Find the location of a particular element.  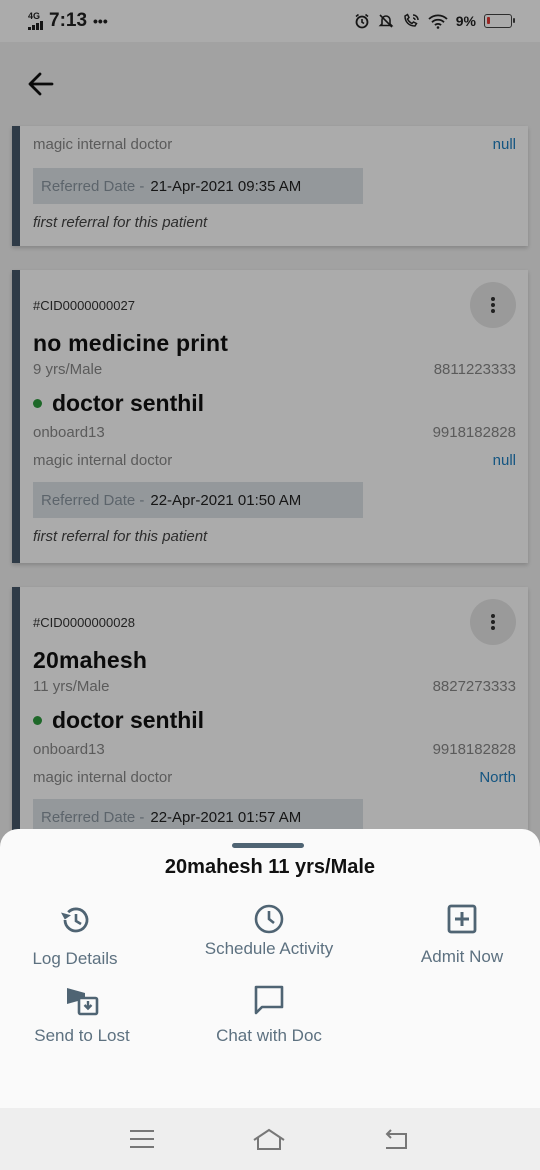

chat-with-doc-label: Chat with Doc is located at coordinates (269, 1035).